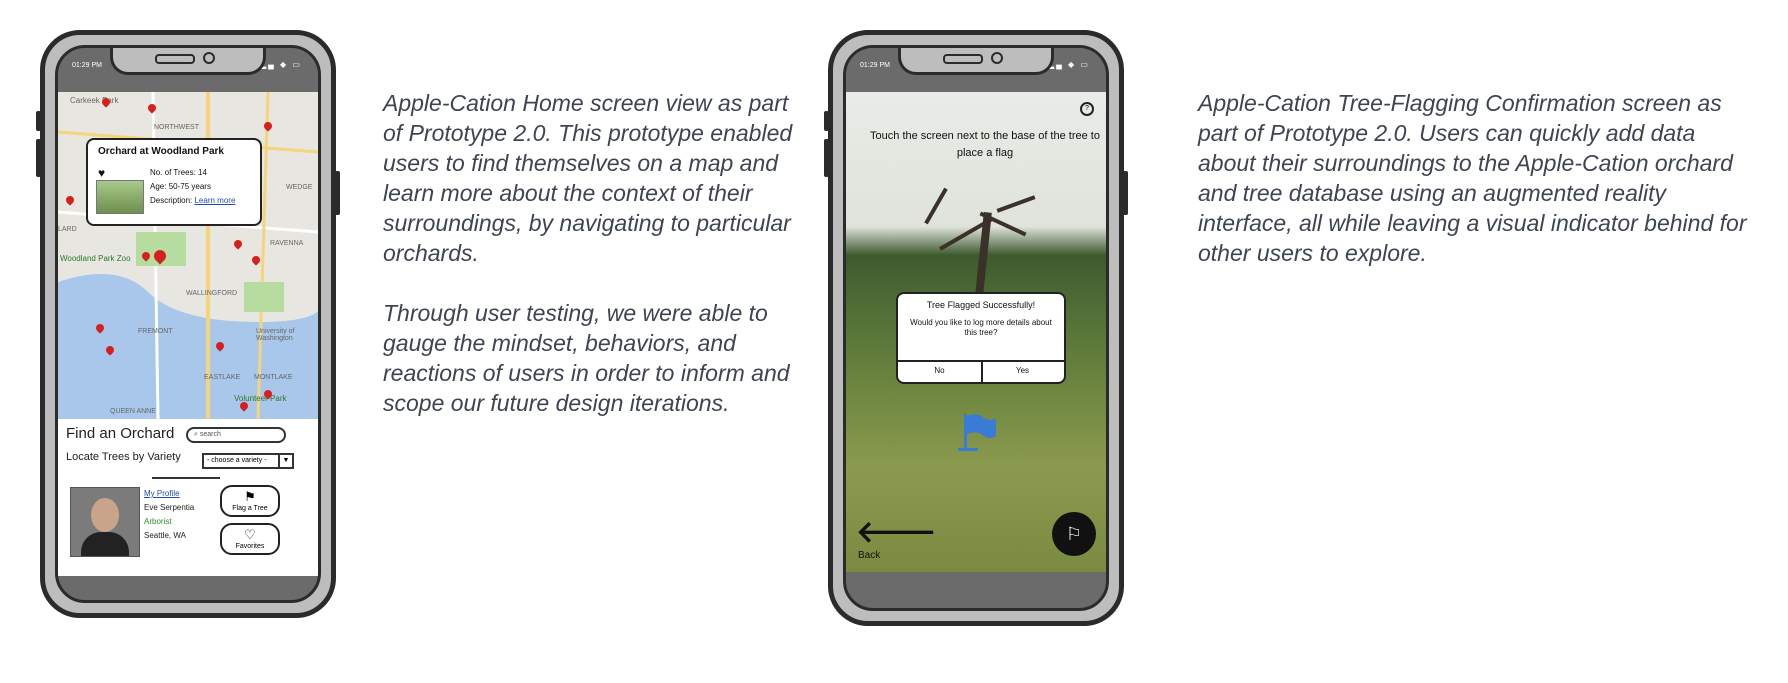 Image resolution: width=1788 pixels, height=683 pixels. What do you see at coordinates (94, 100) in the screenshot?
I see `map-label: Carkeek Park` at bounding box center [94, 100].